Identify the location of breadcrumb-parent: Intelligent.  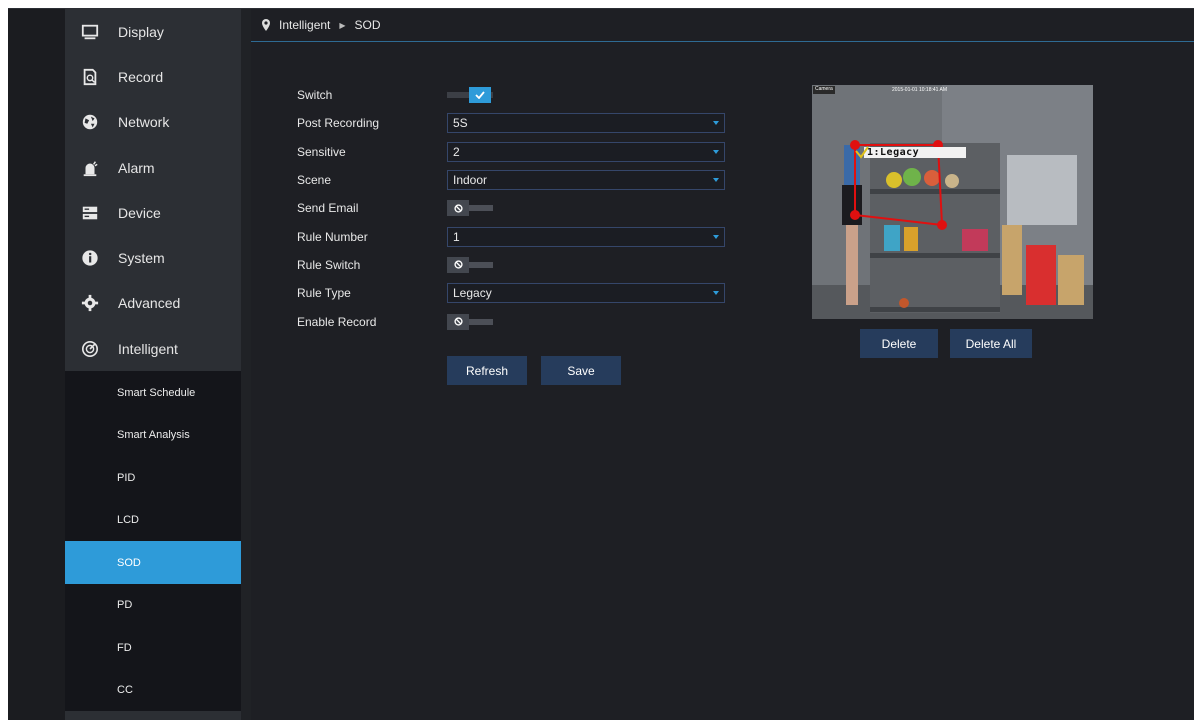
(304, 25).